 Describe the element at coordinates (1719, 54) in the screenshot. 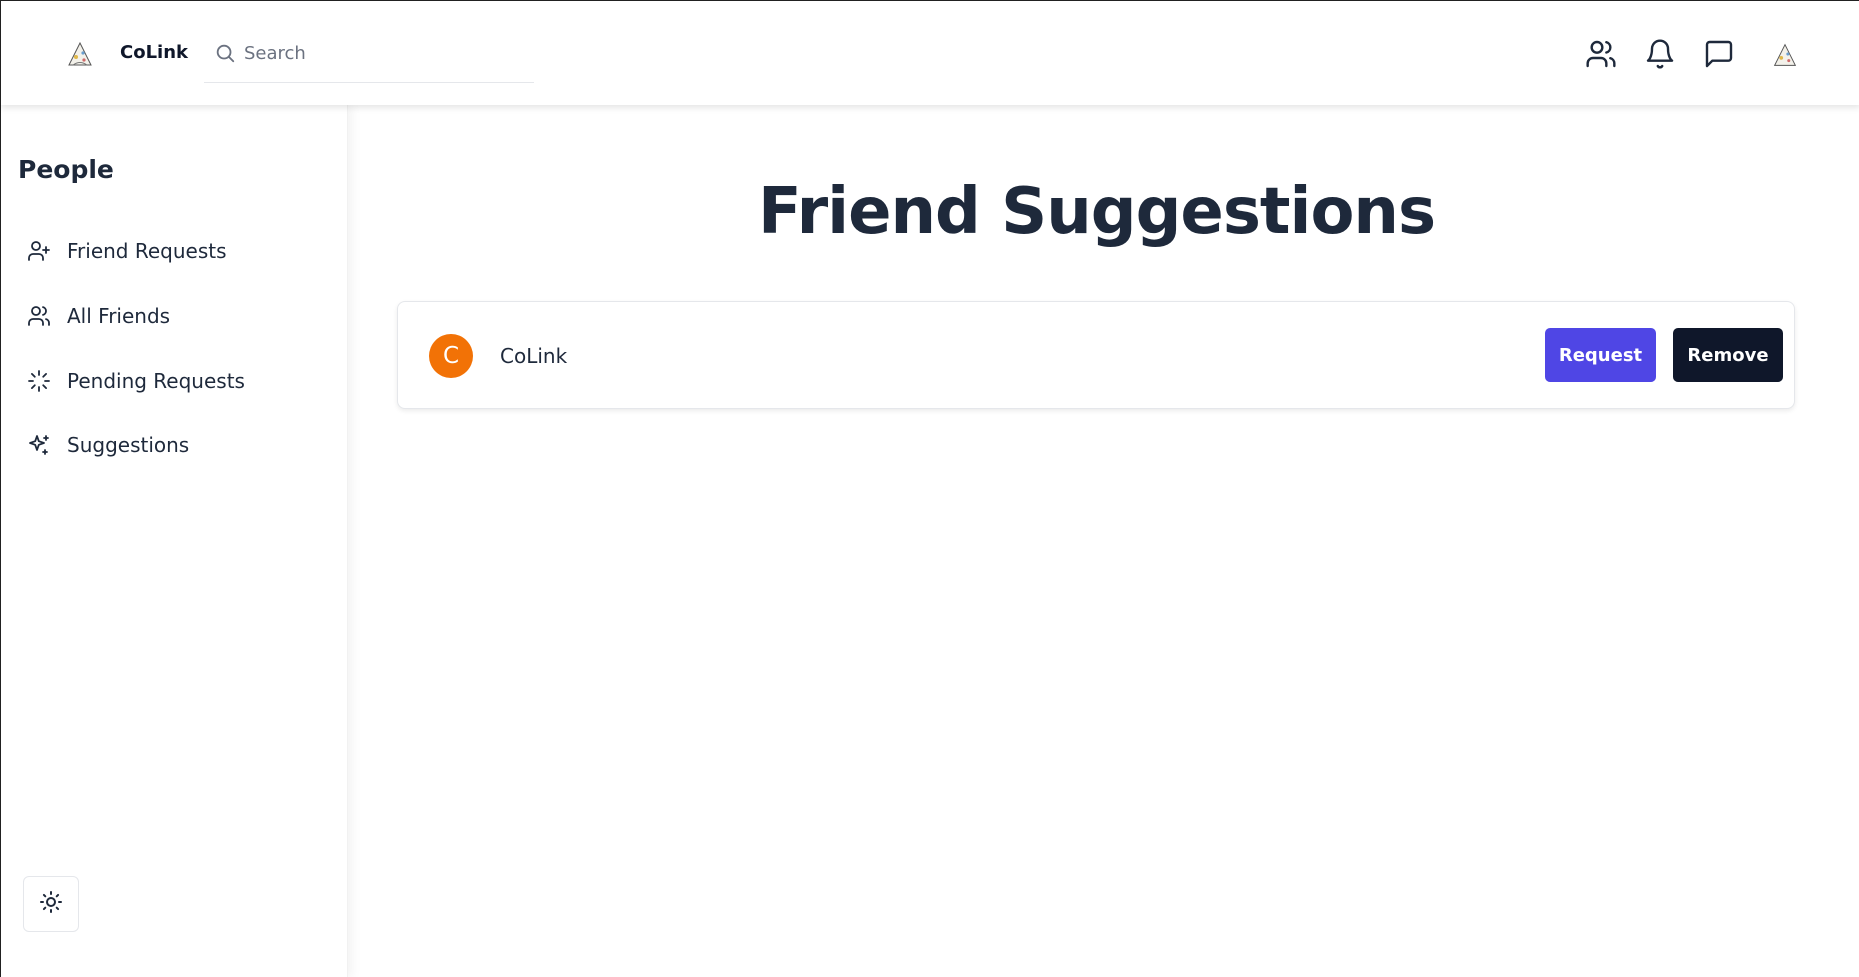

I see `message-icon` at that location.